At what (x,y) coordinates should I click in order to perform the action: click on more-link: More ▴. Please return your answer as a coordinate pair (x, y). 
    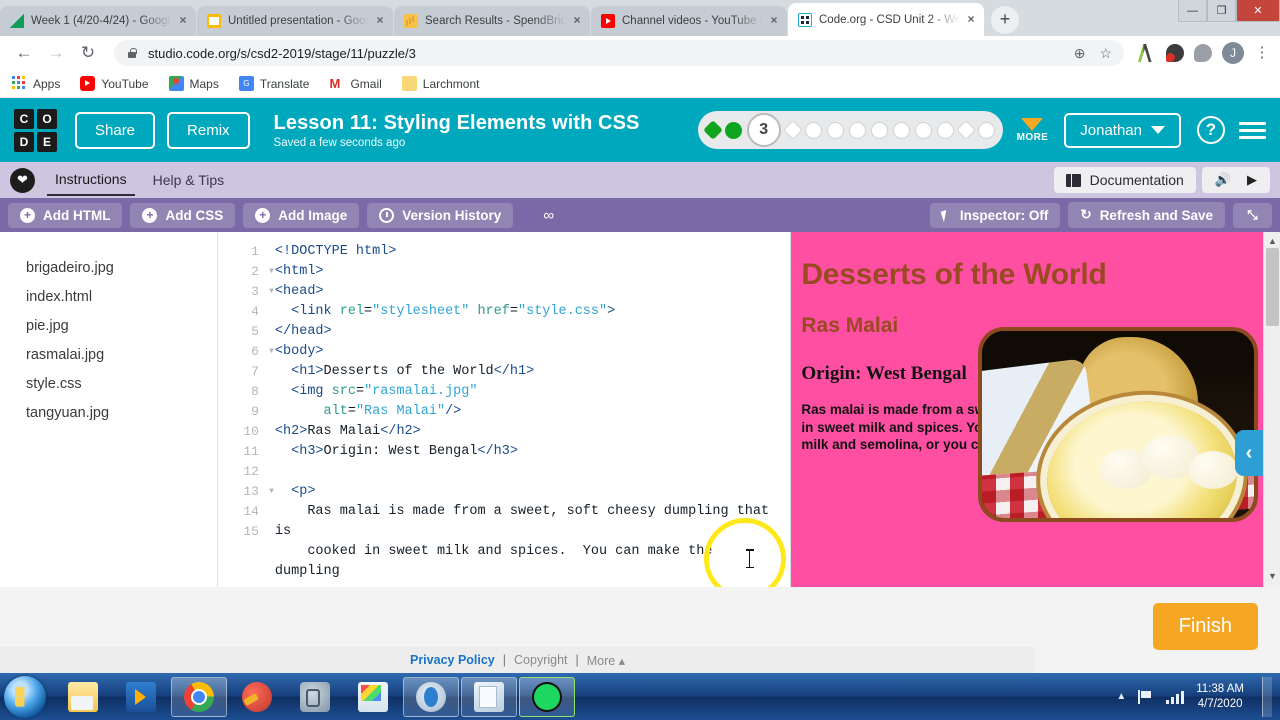
    Looking at the image, I should click on (606, 660).